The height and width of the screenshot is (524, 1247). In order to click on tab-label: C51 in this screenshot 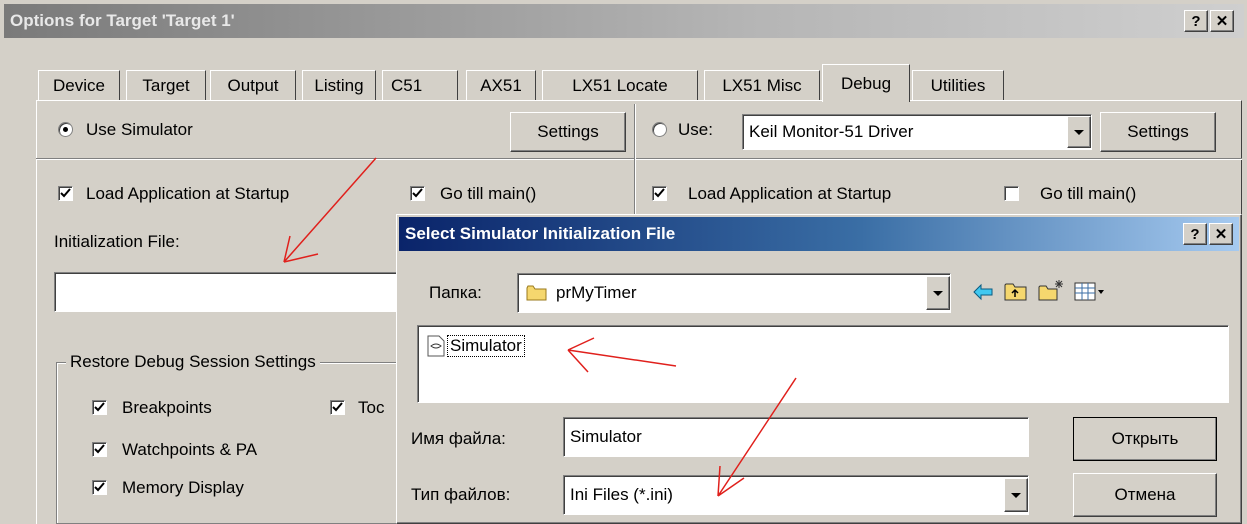, I will do `click(407, 85)`.